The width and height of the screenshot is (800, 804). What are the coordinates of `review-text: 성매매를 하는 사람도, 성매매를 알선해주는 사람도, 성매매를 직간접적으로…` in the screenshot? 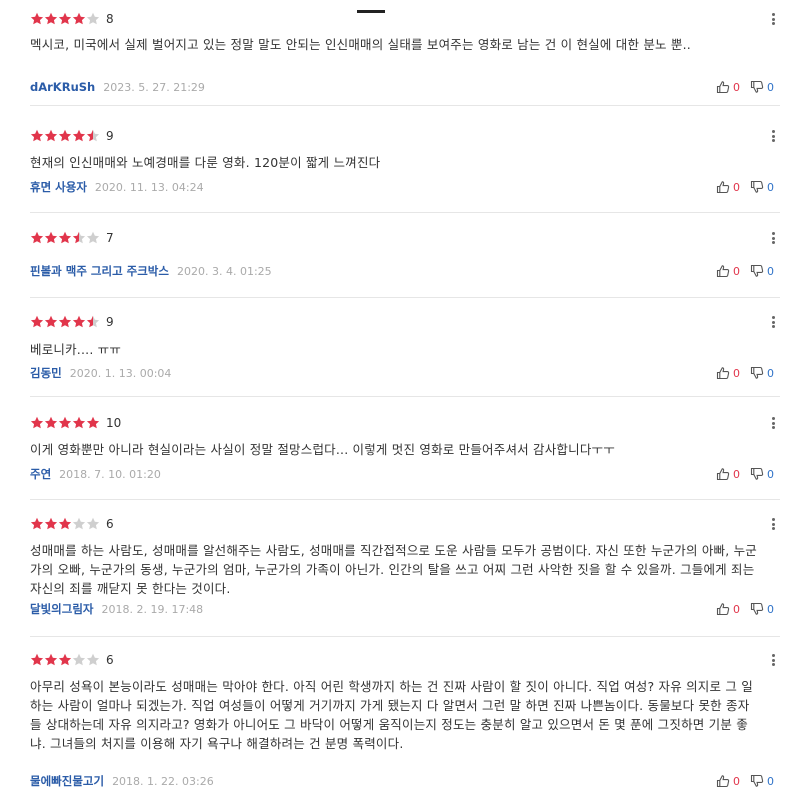 It's located at (394, 569).